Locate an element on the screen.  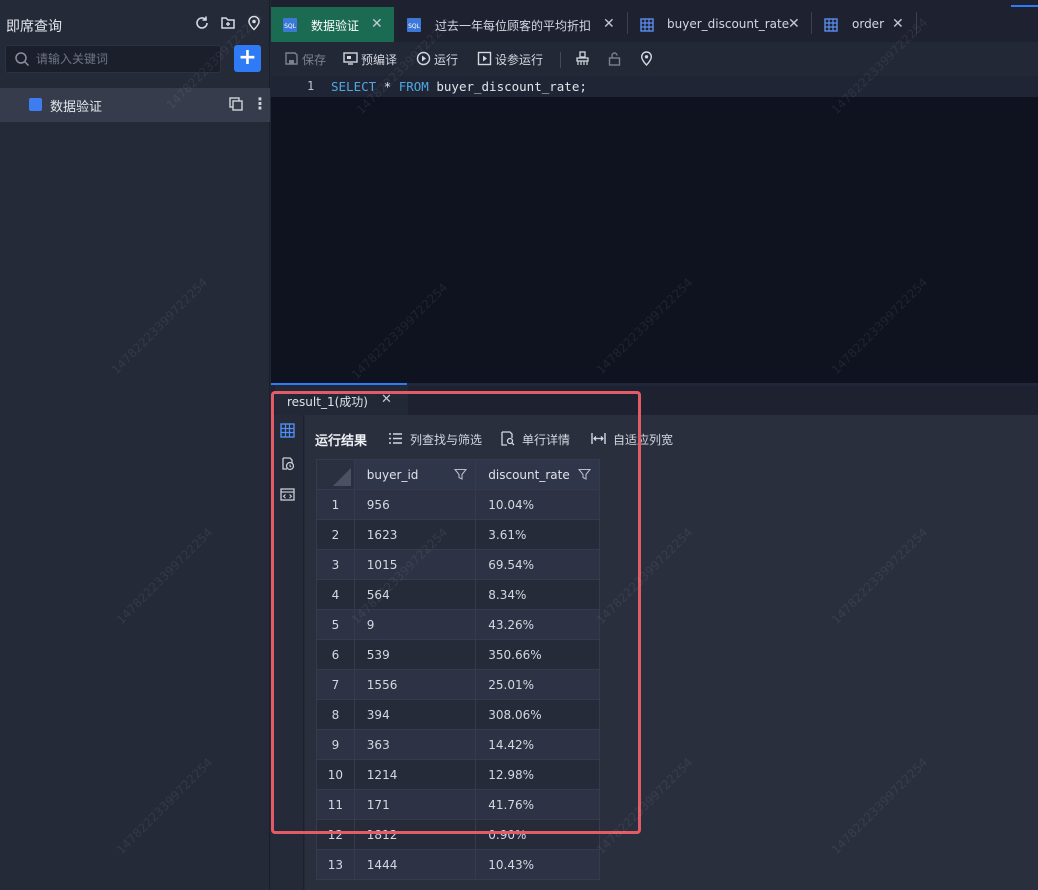
buyer-id-cell: 9 is located at coordinates (415, 624).